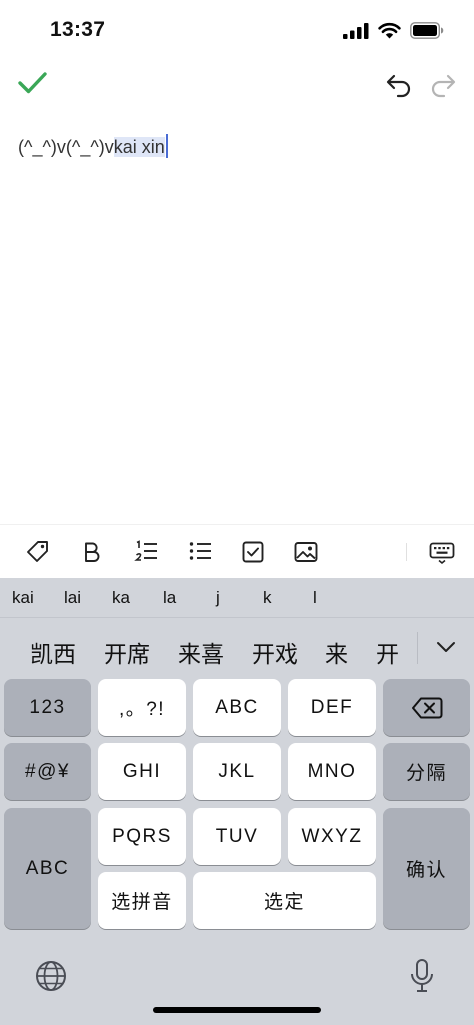  I want to click on checkbox-icon, so click(253, 552).